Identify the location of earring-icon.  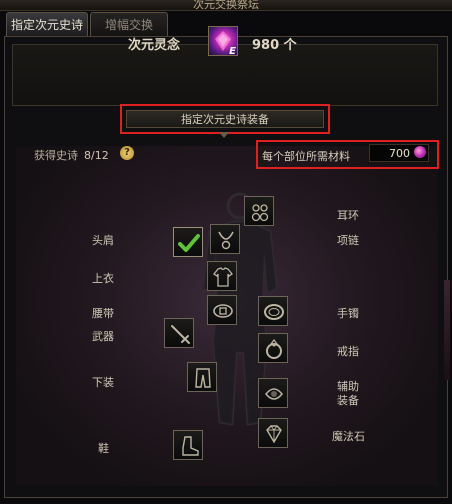
(260, 213).